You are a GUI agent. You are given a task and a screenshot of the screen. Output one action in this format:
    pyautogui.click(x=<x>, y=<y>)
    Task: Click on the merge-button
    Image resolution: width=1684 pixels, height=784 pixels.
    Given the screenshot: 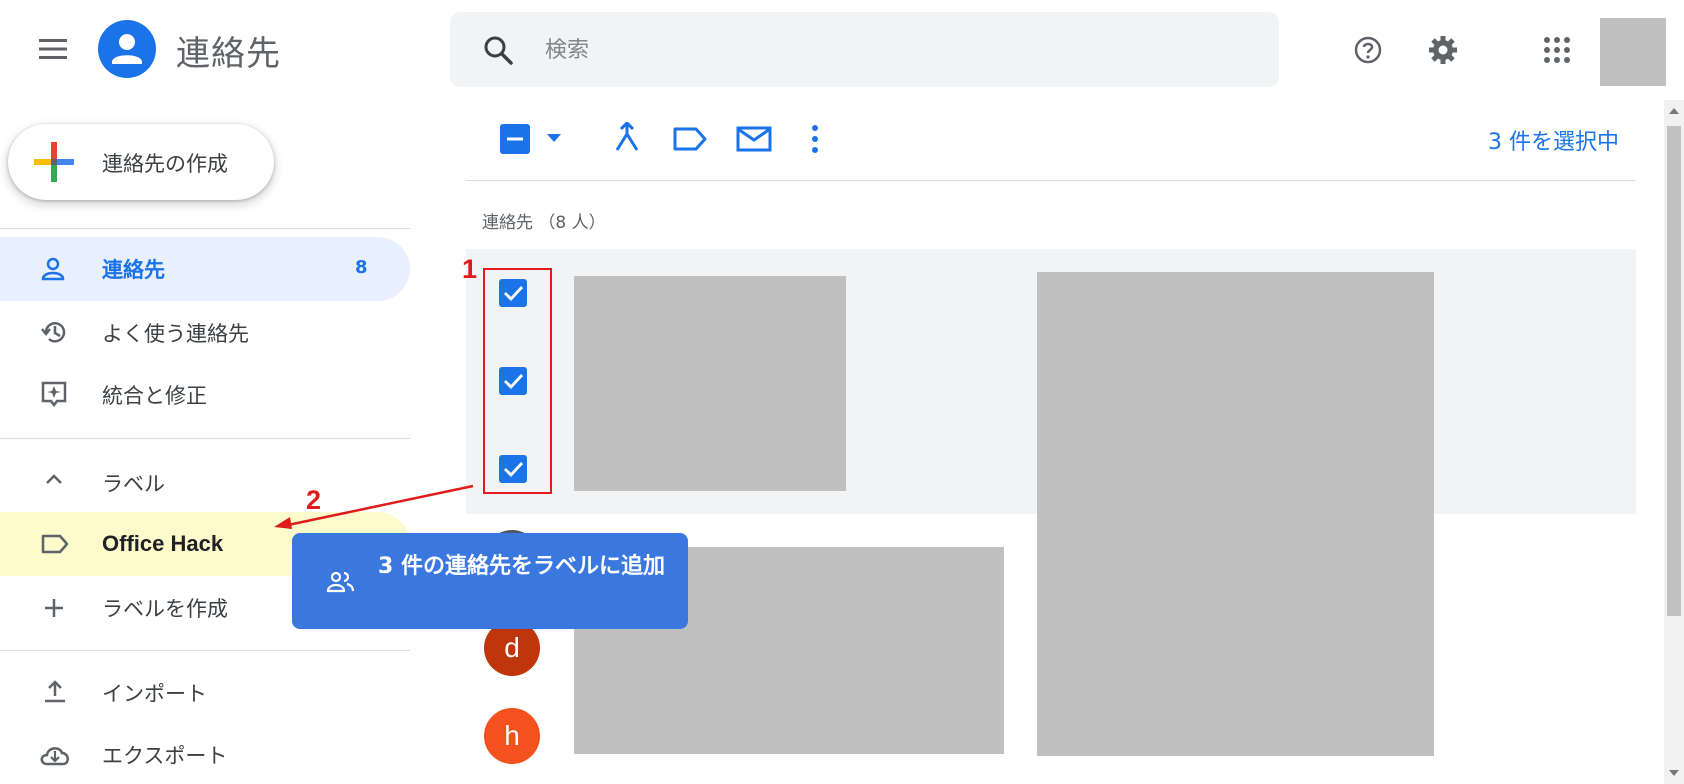 What is the action you would take?
    pyautogui.click(x=627, y=138)
    